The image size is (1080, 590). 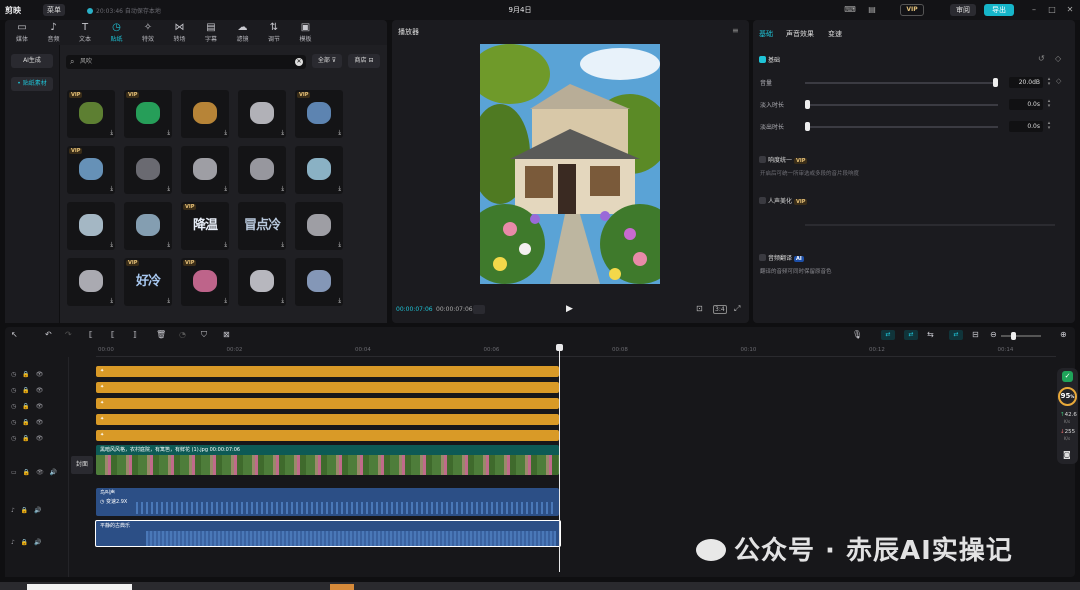 I want to click on magnet-toggle: ⇄, so click(x=911, y=335).